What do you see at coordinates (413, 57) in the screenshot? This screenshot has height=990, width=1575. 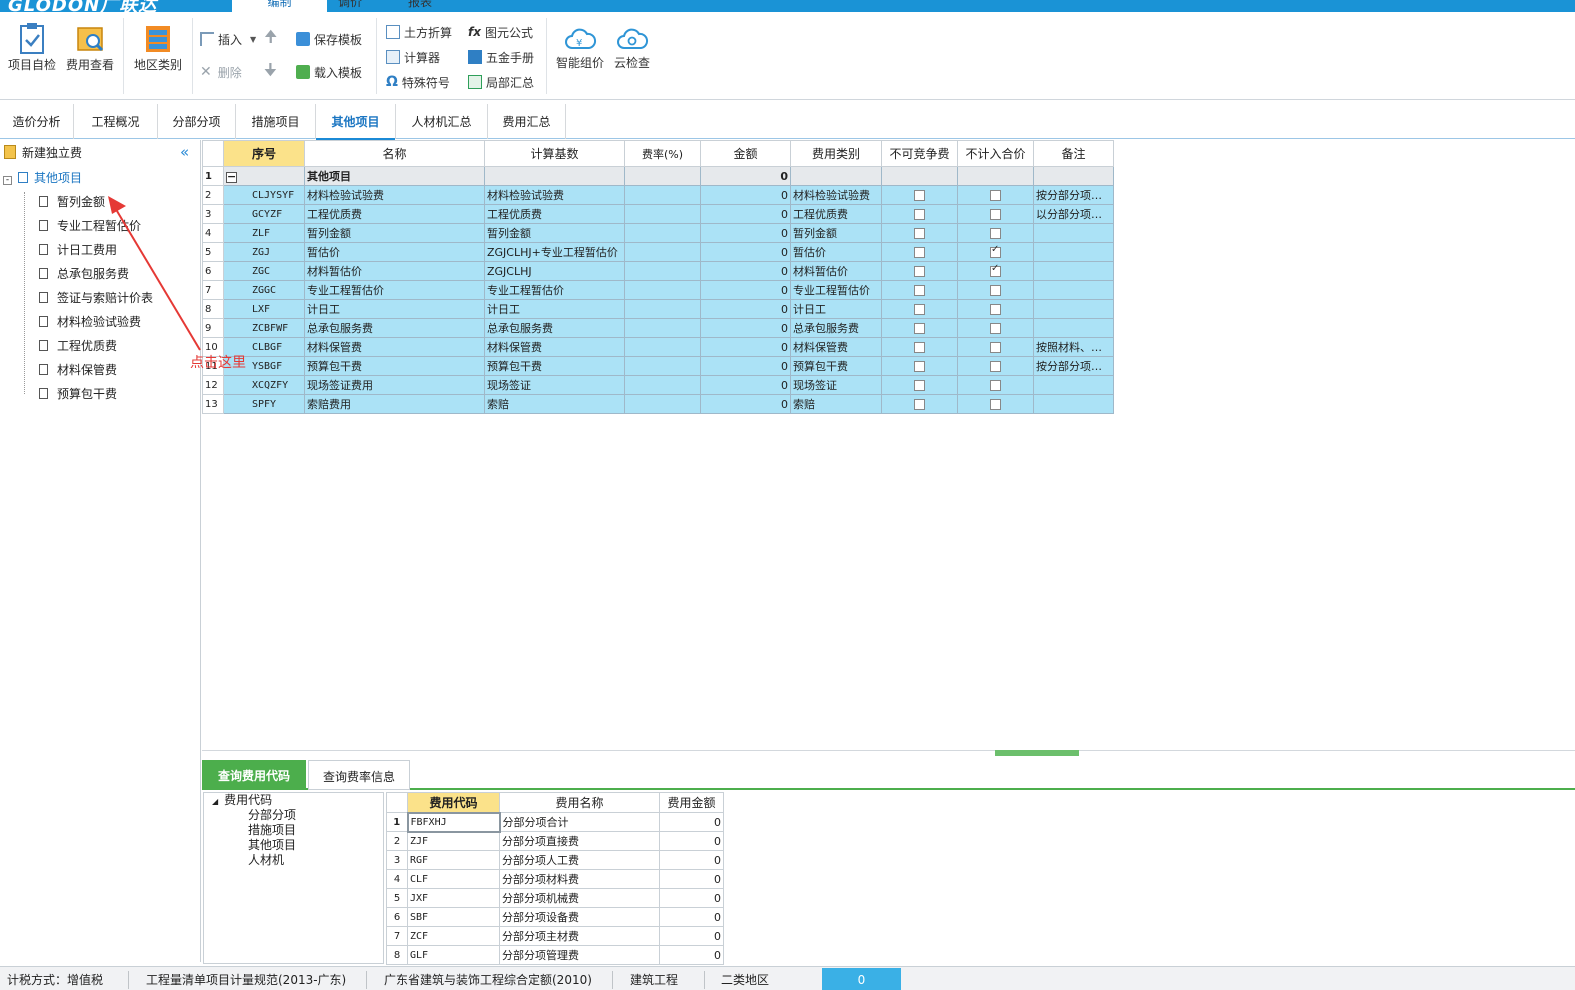 I see `calculator-button: 计算器` at bounding box center [413, 57].